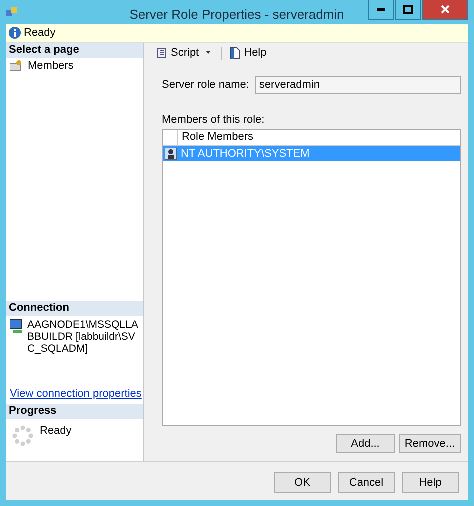  I want to click on dialog-button: Cancel, so click(366, 482).